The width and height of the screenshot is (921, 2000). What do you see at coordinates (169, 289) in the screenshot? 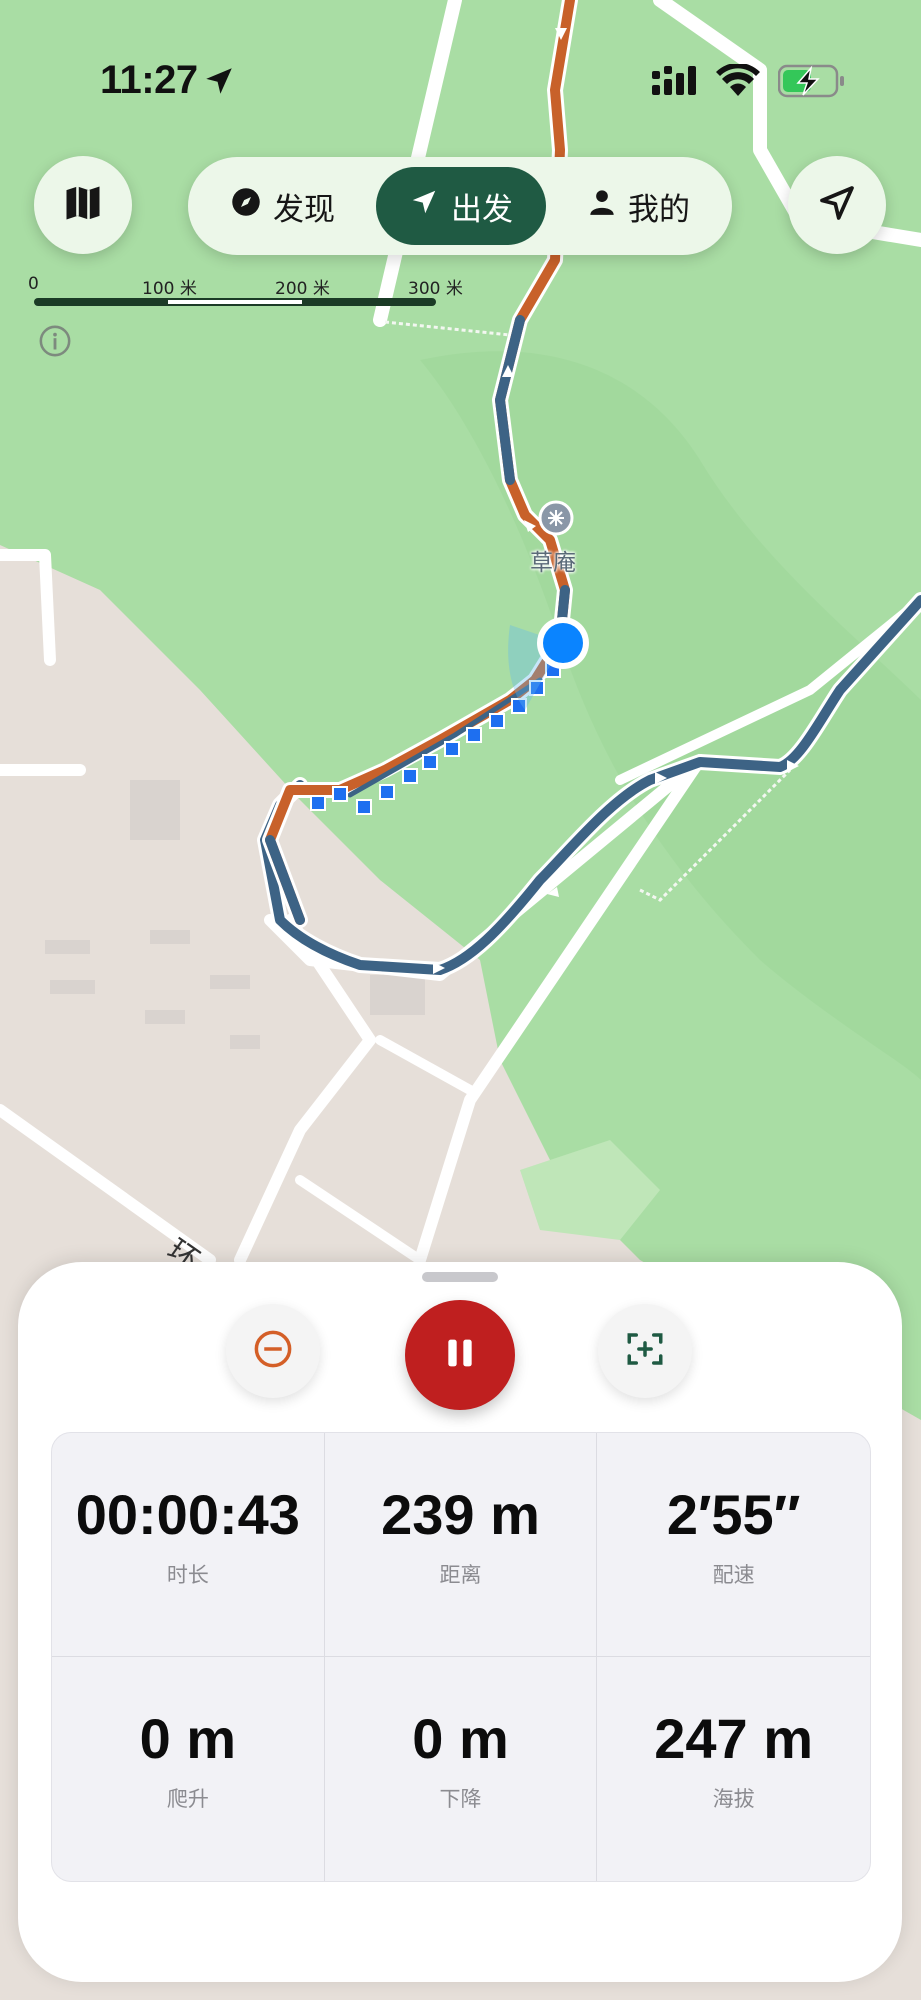
I see `scale-label: 100 米` at bounding box center [169, 289].